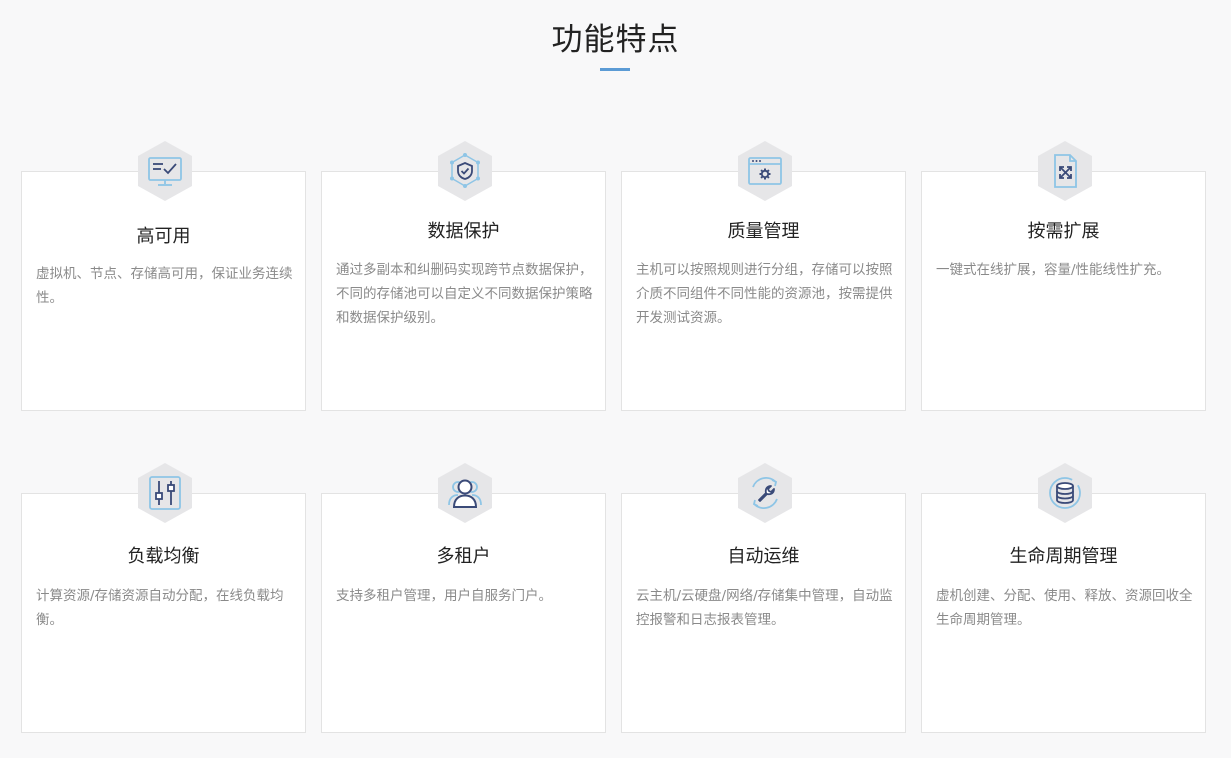 The image size is (1231, 758). What do you see at coordinates (463, 231) in the screenshot?
I see `feature-title: 数据保护` at bounding box center [463, 231].